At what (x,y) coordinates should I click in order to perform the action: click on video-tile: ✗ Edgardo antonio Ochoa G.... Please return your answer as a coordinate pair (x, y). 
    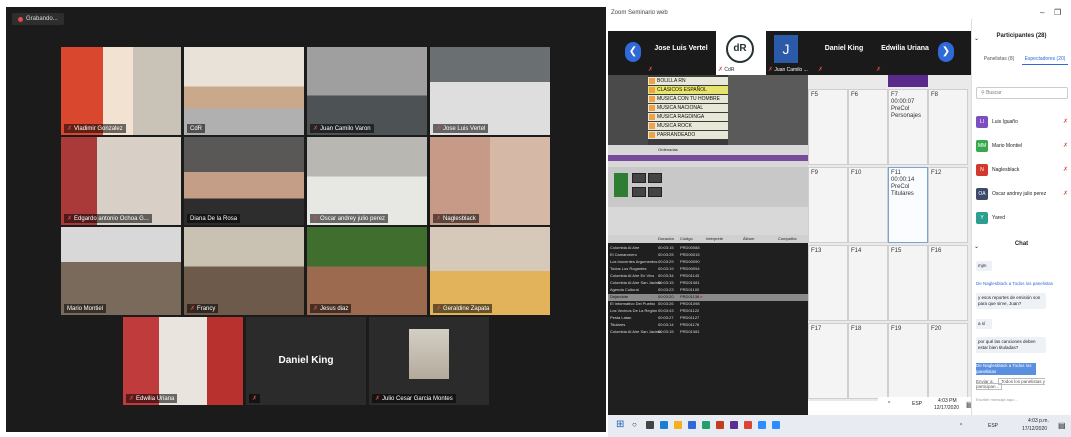
    Looking at the image, I should click on (121, 181).